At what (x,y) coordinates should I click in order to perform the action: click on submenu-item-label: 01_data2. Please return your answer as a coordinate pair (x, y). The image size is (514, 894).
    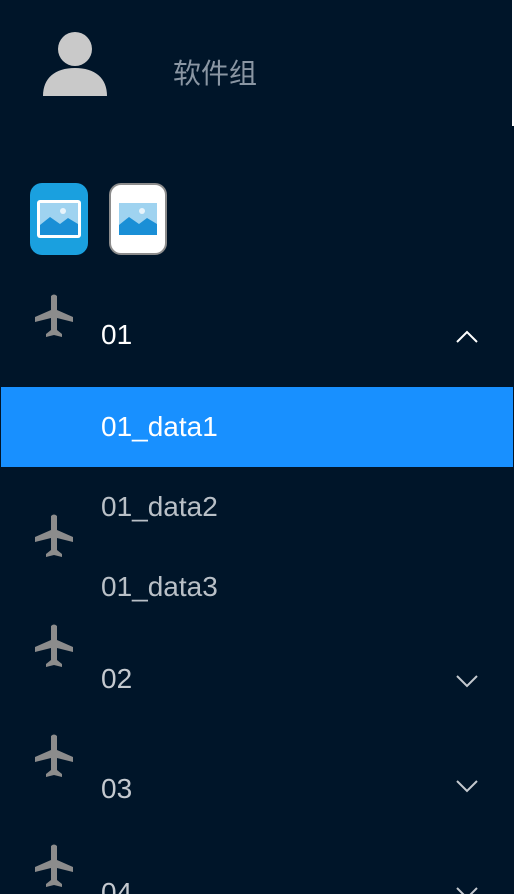
    Looking at the image, I should click on (159, 507).